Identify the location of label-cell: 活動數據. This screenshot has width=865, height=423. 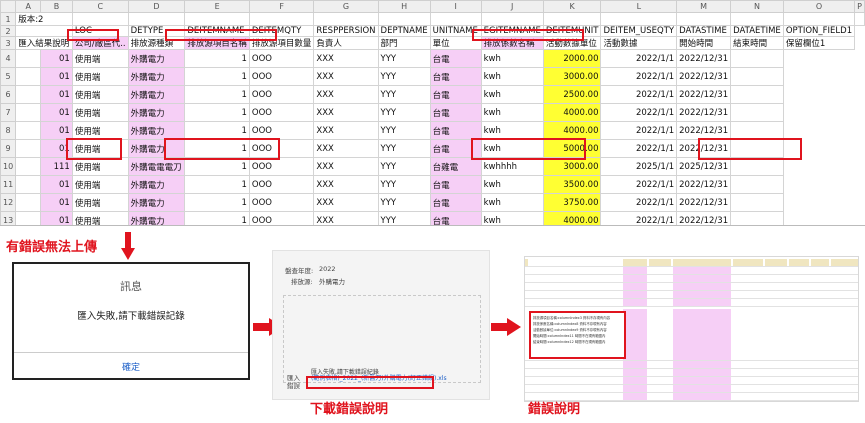
(639, 43).